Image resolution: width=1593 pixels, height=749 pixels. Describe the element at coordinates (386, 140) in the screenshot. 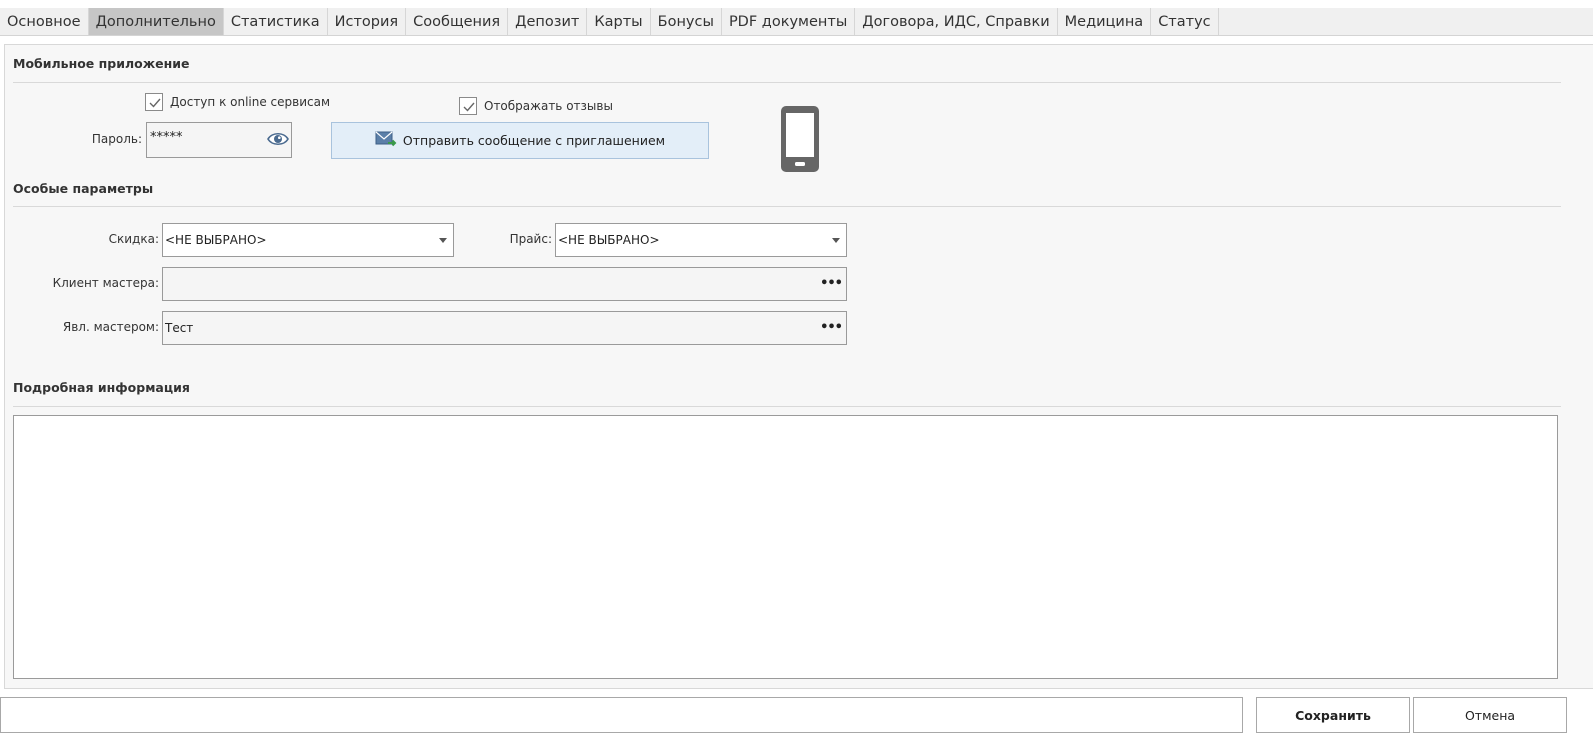

I see `mail-send-icon` at that location.